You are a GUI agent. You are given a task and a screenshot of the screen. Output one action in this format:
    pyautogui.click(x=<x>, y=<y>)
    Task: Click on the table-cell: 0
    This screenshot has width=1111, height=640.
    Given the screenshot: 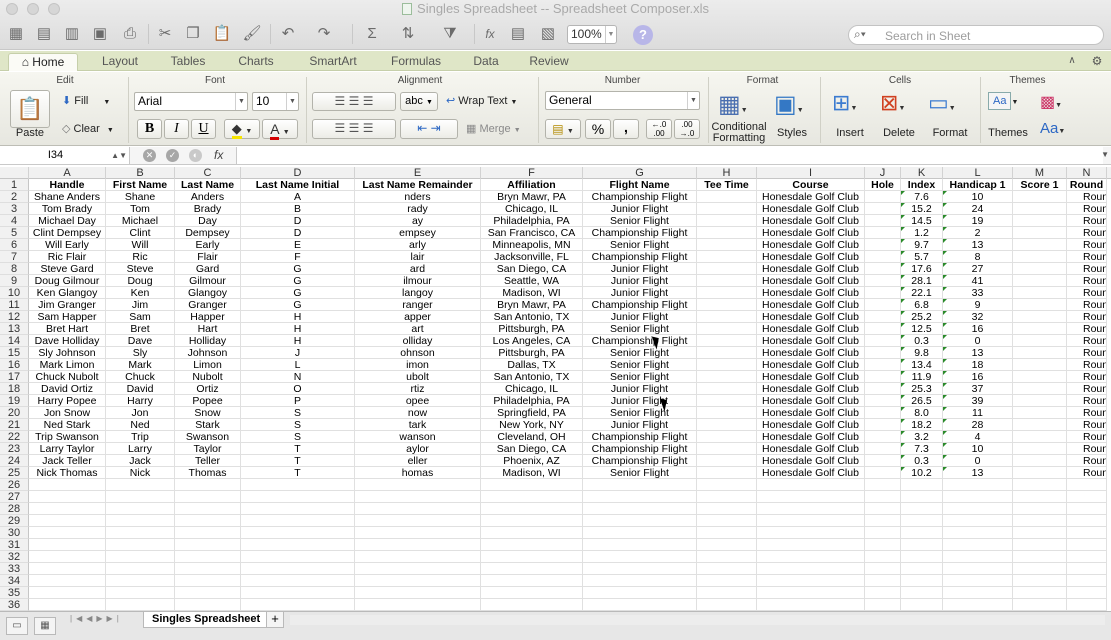 What is the action you would take?
    pyautogui.click(x=978, y=461)
    